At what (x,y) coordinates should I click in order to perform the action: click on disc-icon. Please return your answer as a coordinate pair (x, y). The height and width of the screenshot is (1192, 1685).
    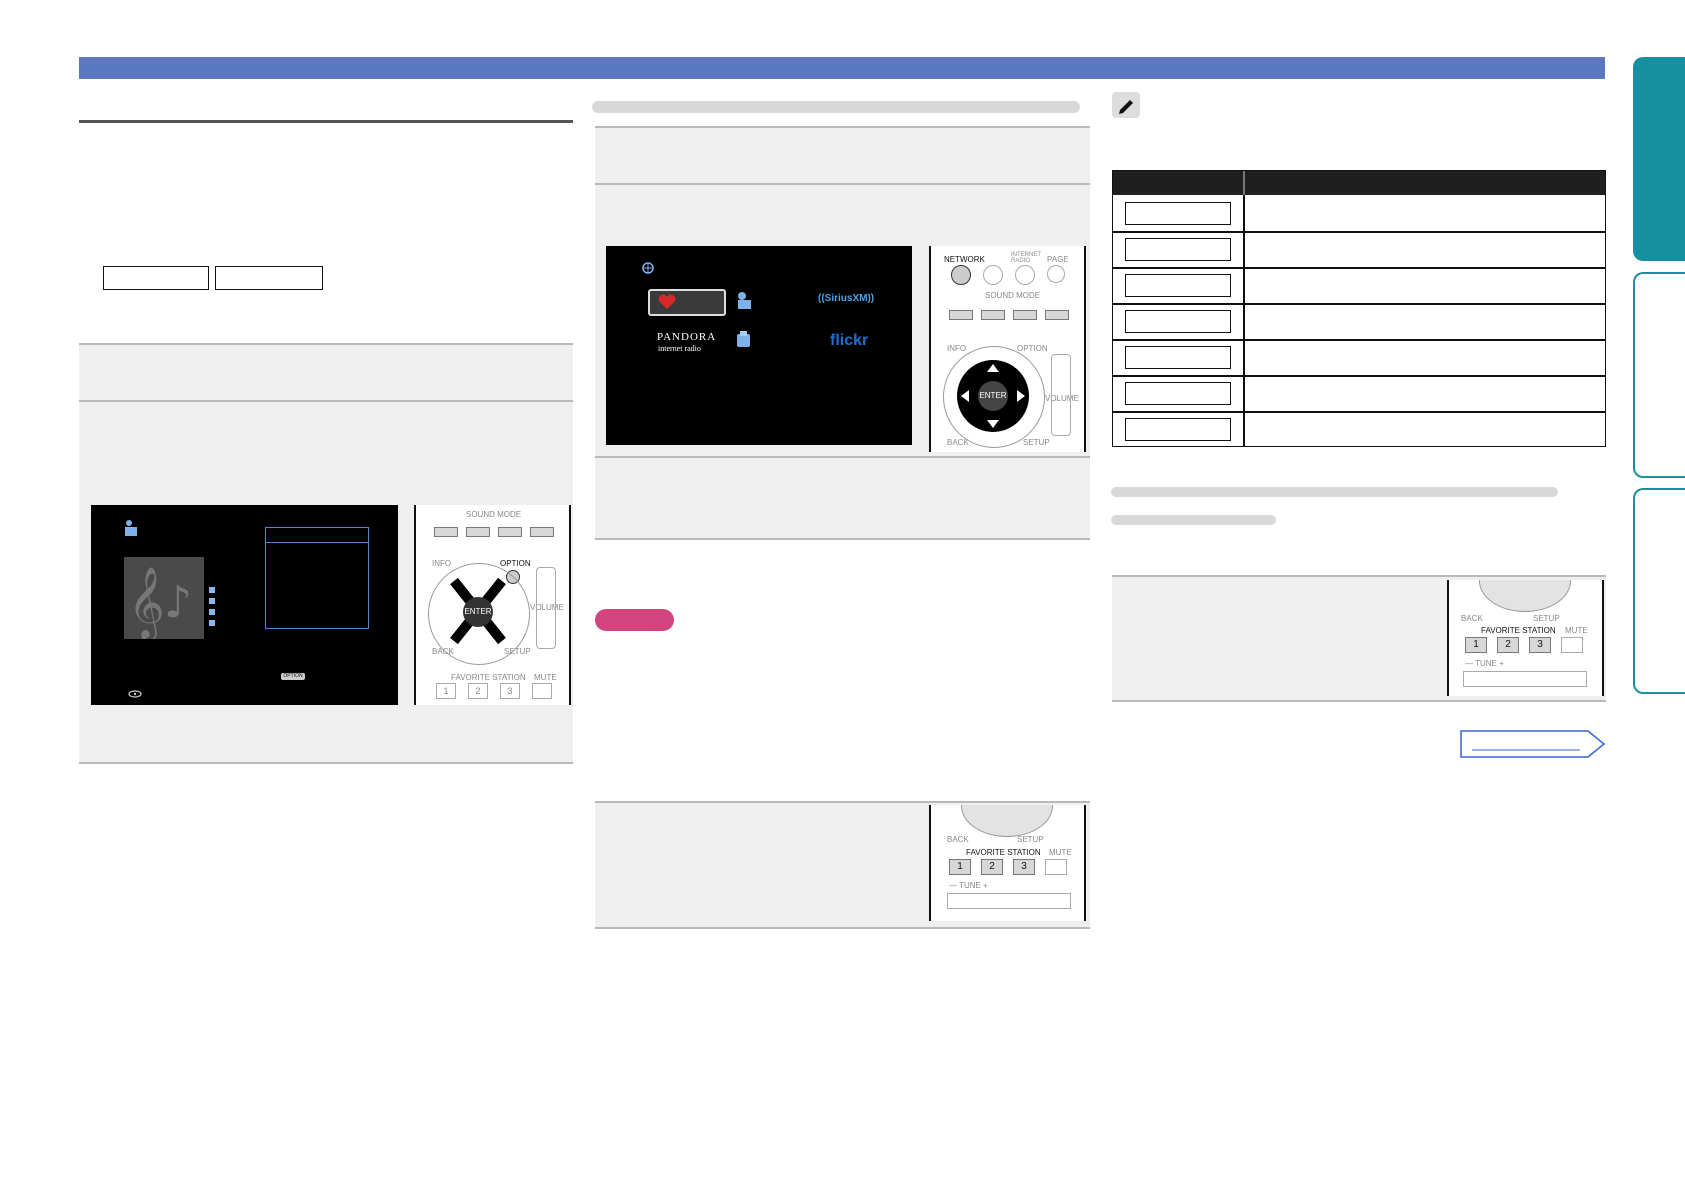
    Looking at the image, I should click on (135, 691).